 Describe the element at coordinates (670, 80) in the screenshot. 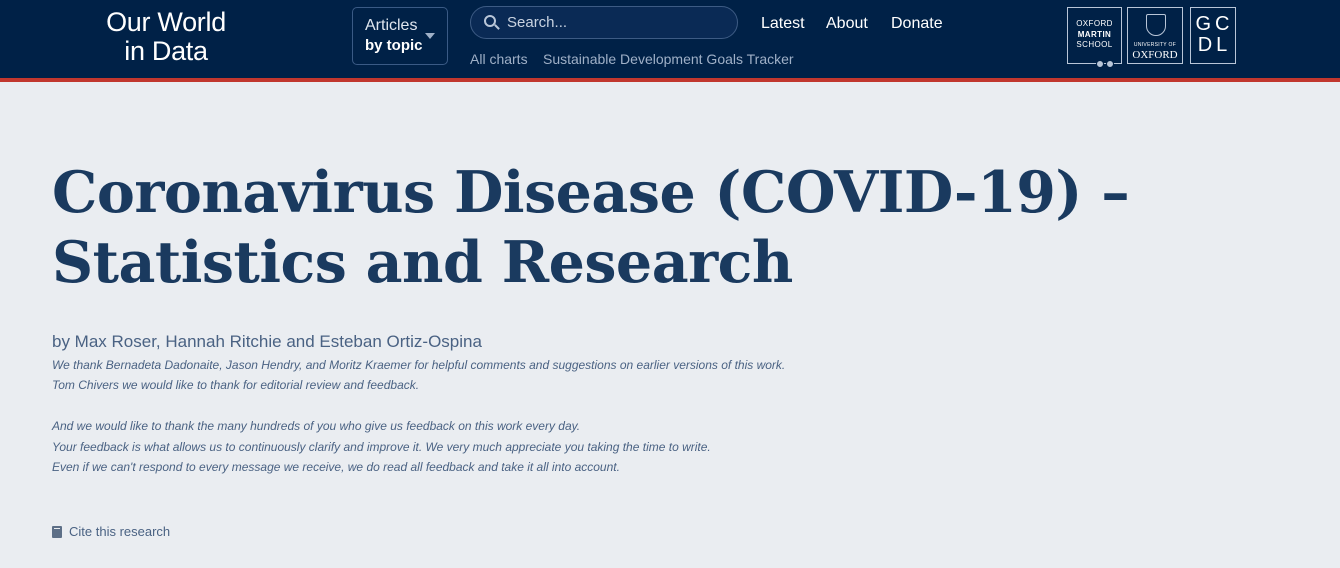

I see `header-accent-line` at that location.